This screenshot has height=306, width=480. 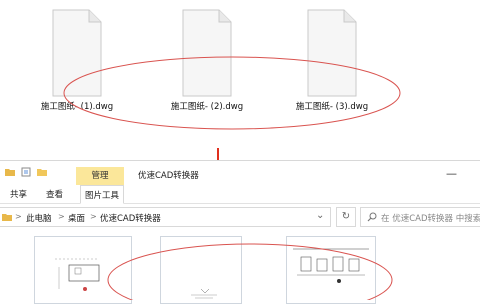 I want to click on minimize-button: —, so click(x=451, y=173).